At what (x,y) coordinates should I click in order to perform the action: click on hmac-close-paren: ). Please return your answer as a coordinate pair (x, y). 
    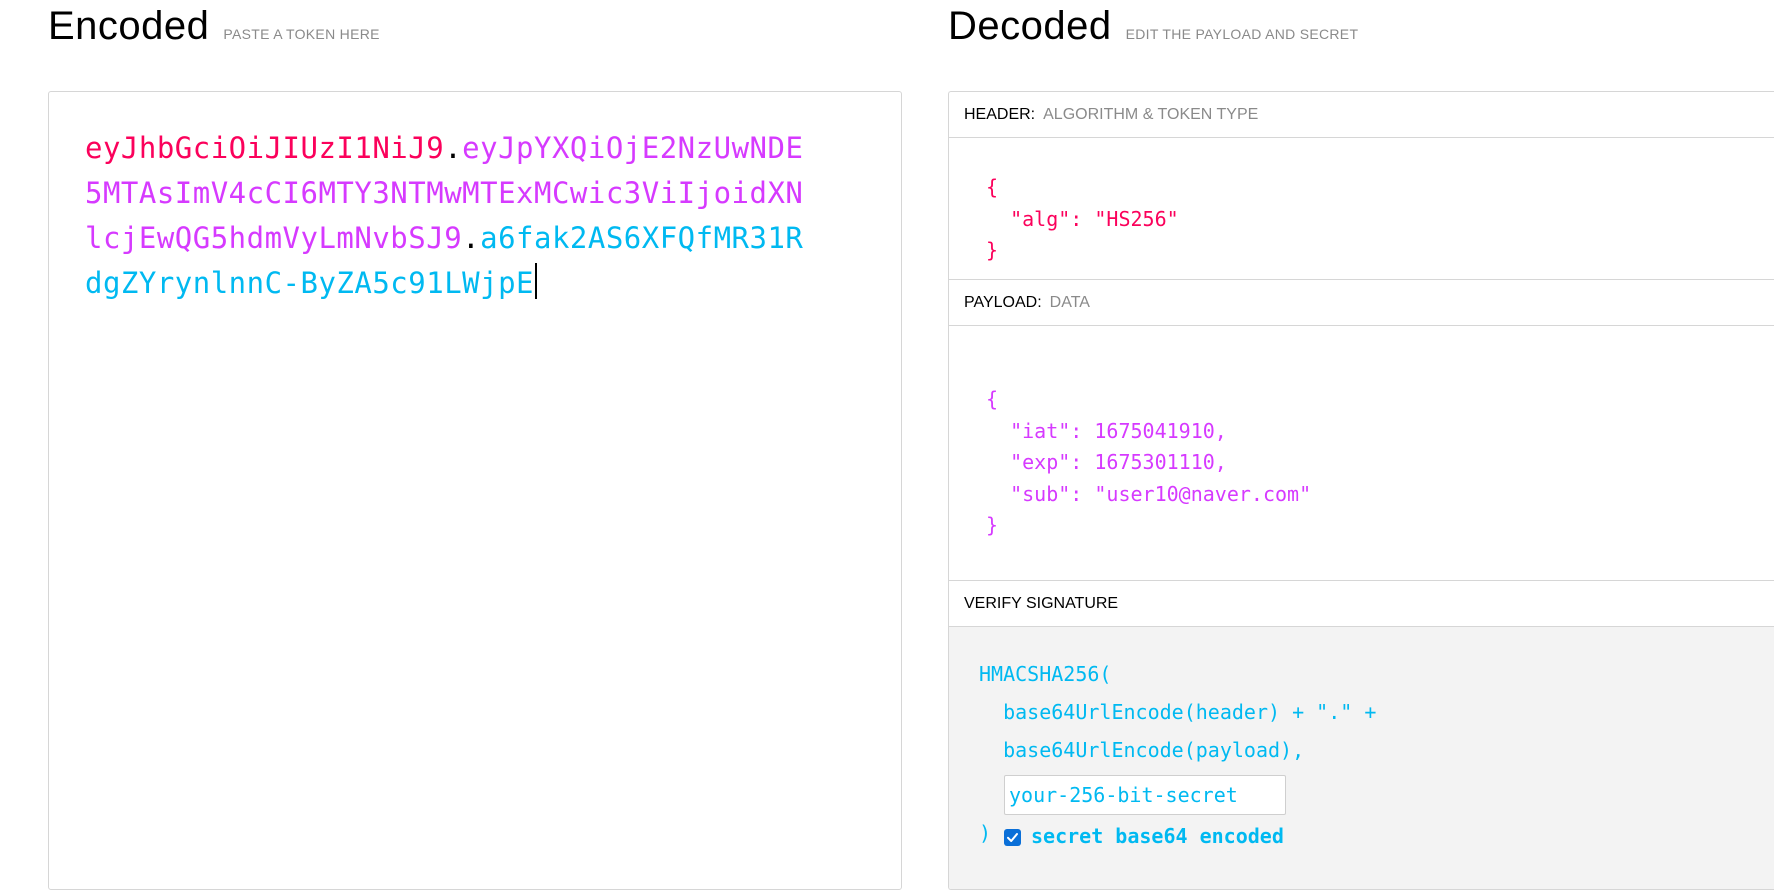
    Looking at the image, I should click on (985, 833).